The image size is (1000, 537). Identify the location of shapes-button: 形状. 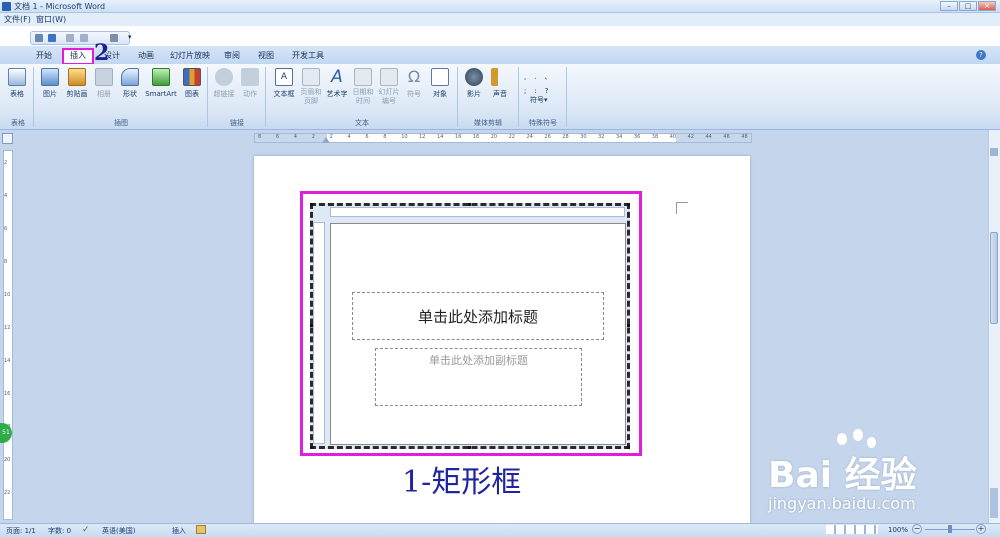
(130, 83).